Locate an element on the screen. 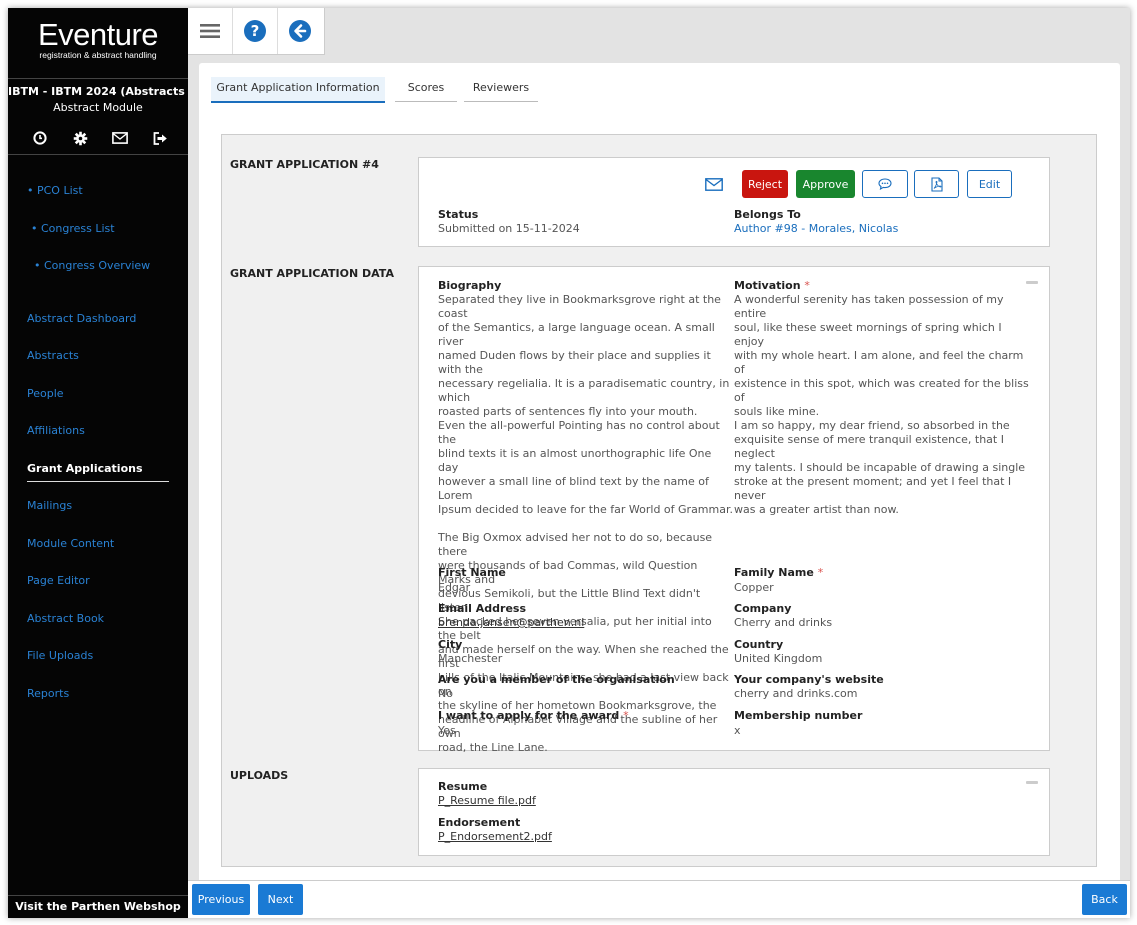 Image resolution: width=1137 pixels, height=925 pixels. help-button: ? is located at coordinates (255, 31).